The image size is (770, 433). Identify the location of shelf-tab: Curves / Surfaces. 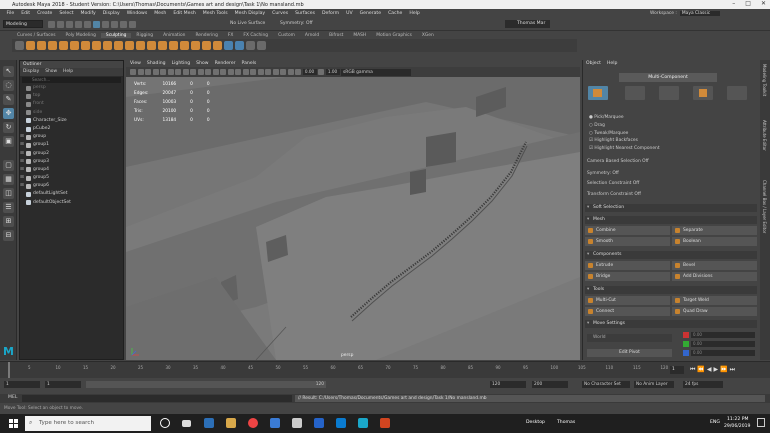
(36, 35).